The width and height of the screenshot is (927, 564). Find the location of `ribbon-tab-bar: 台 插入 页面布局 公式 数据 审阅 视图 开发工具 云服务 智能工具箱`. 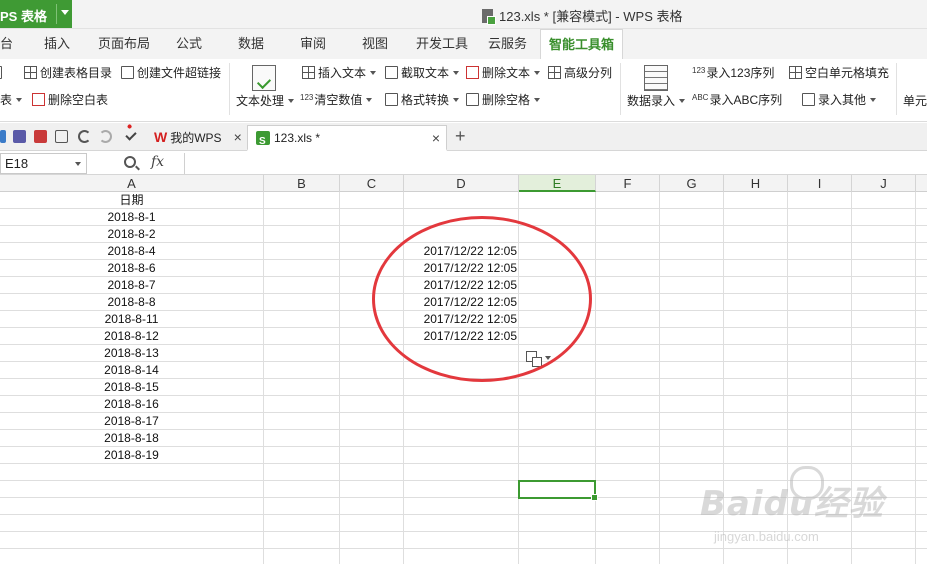

ribbon-tab-bar: 台 插入 页面布局 公式 数据 审阅 视图 开发工具 云服务 智能工具箱 is located at coordinates (463, 44).